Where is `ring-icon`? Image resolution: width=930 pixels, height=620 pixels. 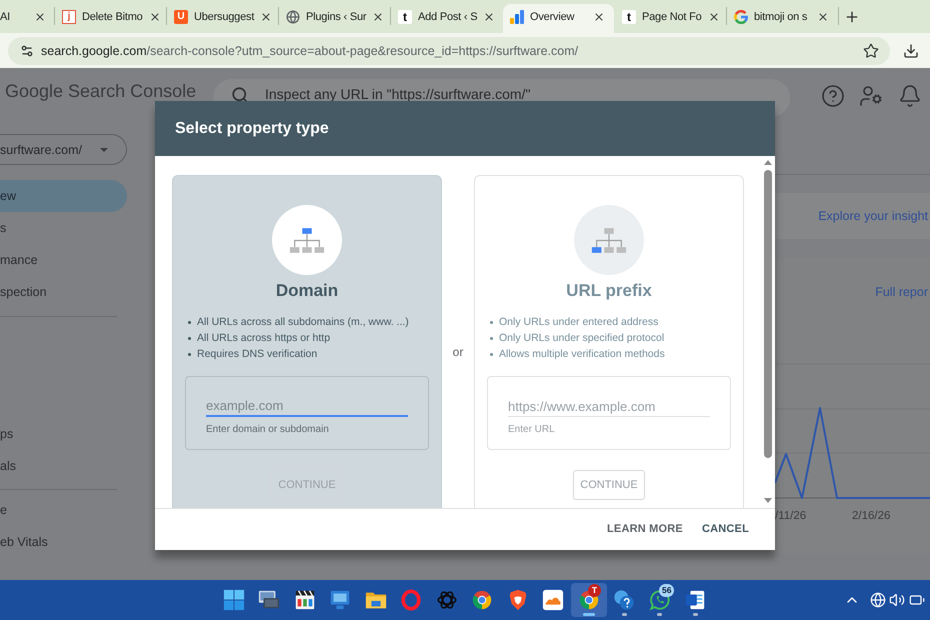 ring-icon is located at coordinates (411, 600).